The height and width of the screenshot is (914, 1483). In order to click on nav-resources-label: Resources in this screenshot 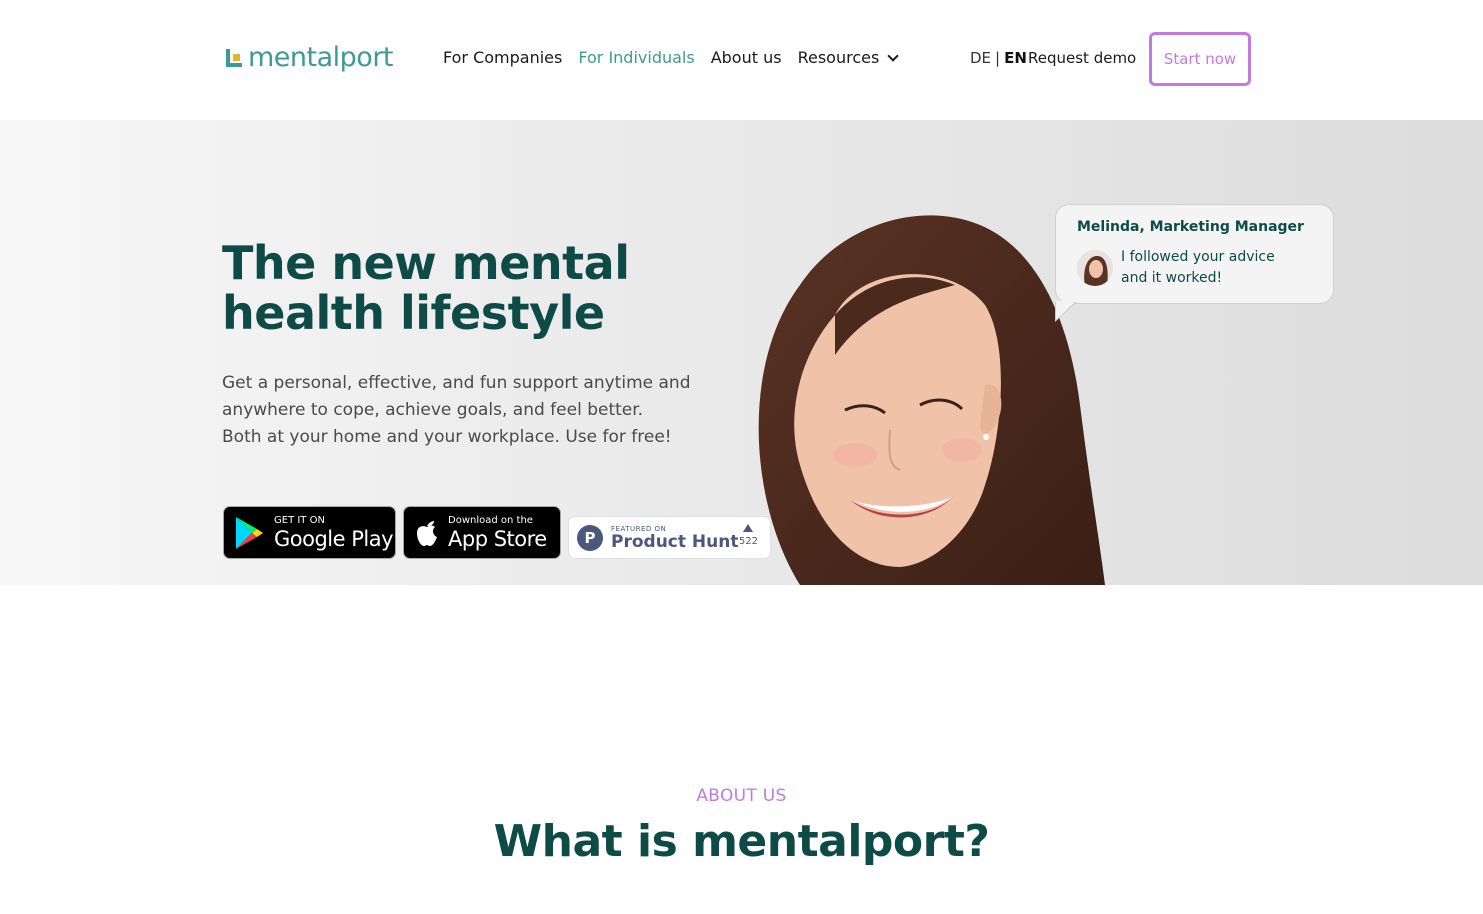, I will do `click(838, 57)`.